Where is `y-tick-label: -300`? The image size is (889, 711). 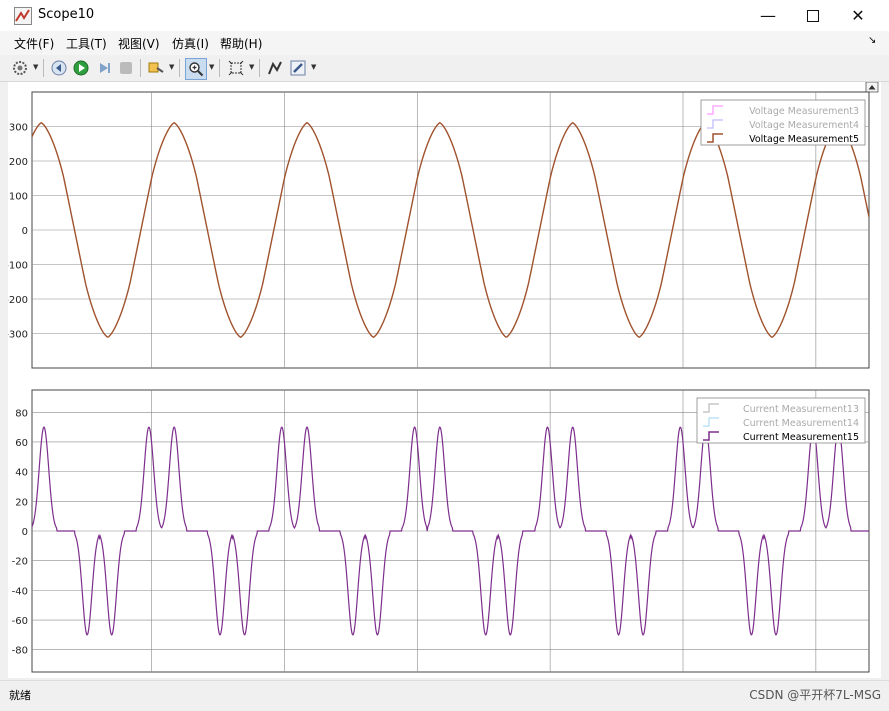
y-tick-label: -300 is located at coordinates (18, 335).